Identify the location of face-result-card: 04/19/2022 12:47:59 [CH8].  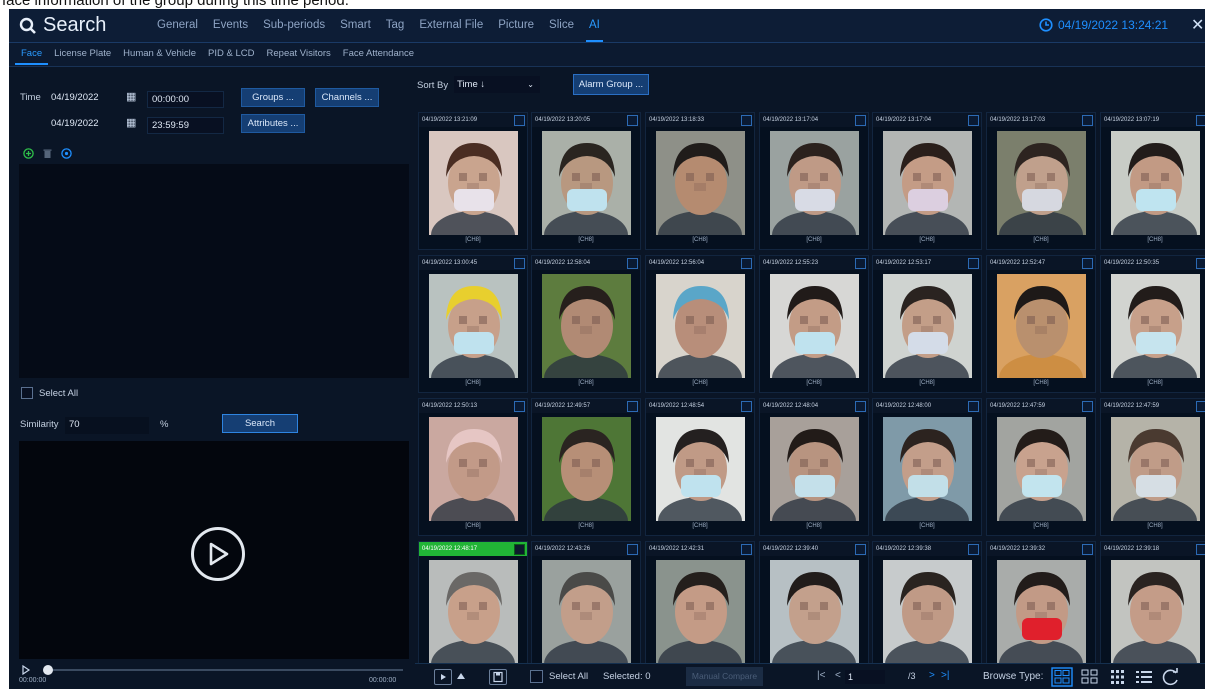
(1152, 467).